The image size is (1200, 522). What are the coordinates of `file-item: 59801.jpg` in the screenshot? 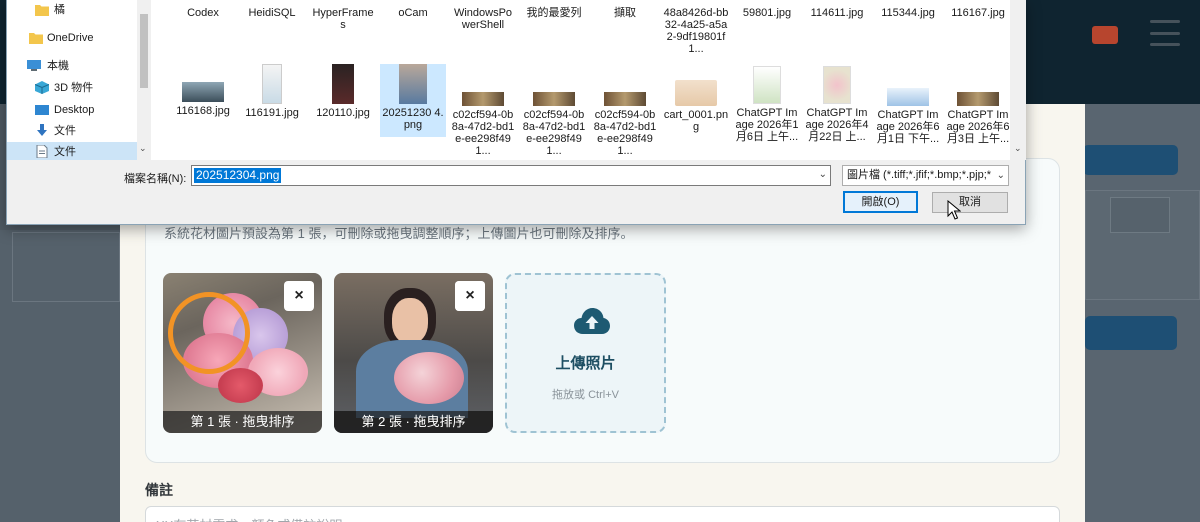 It's located at (767, 13).